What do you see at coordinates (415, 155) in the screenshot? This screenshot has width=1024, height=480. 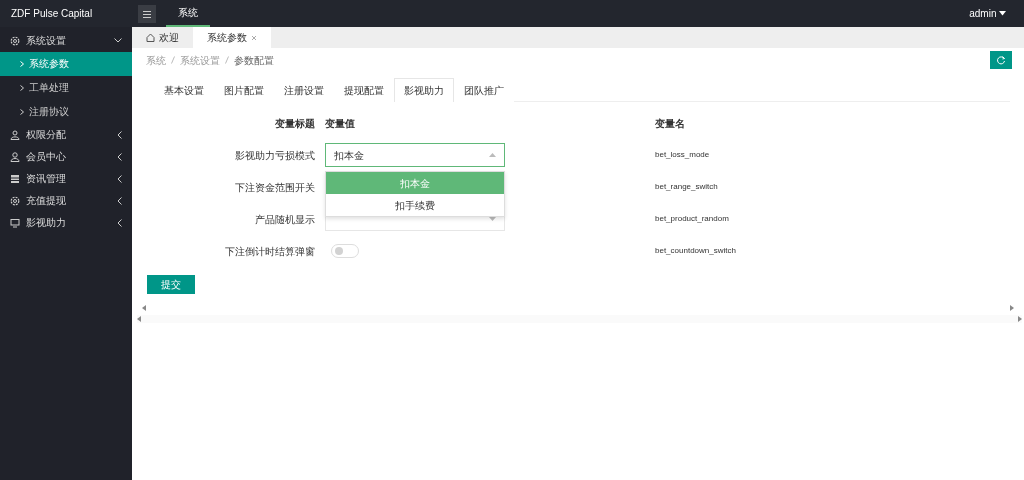 I see `select-field: 扣本金` at bounding box center [415, 155].